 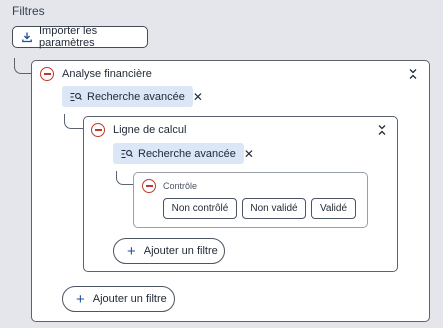 I want to click on option-non-valide: Non validé, so click(x=274, y=208).